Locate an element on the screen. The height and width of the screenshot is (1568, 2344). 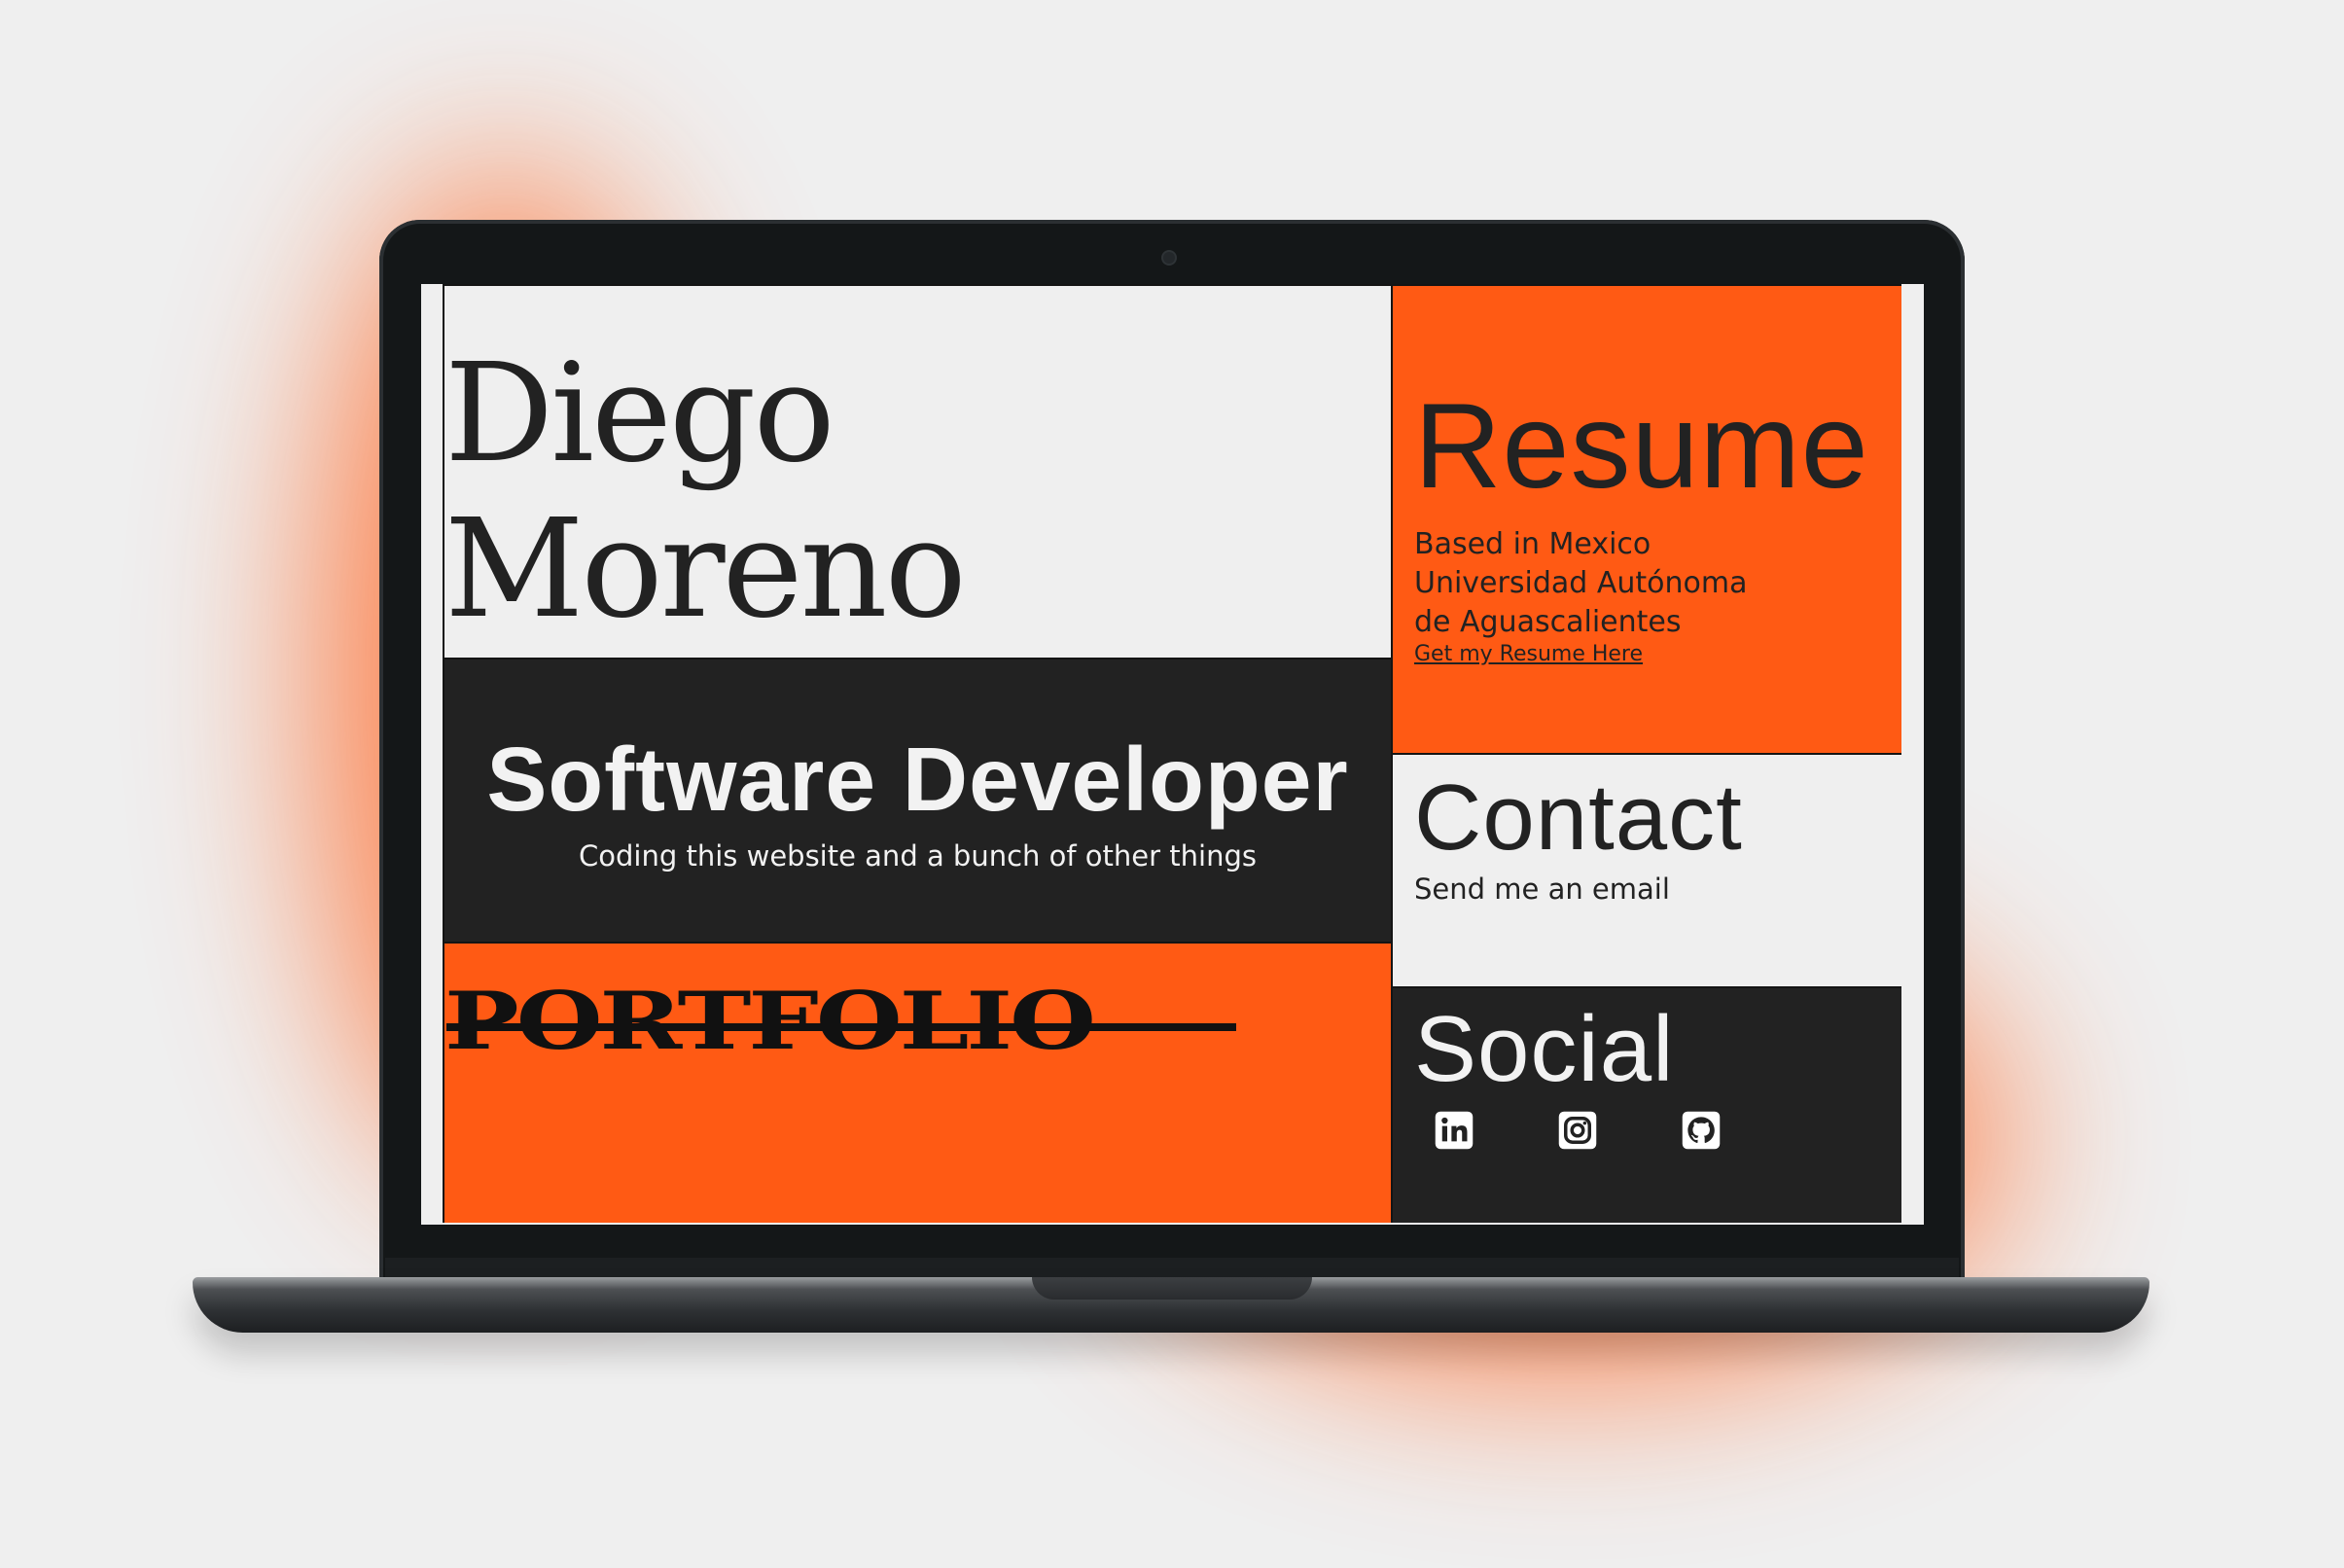
social-panel: Social is located at coordinates (1647, 1105).